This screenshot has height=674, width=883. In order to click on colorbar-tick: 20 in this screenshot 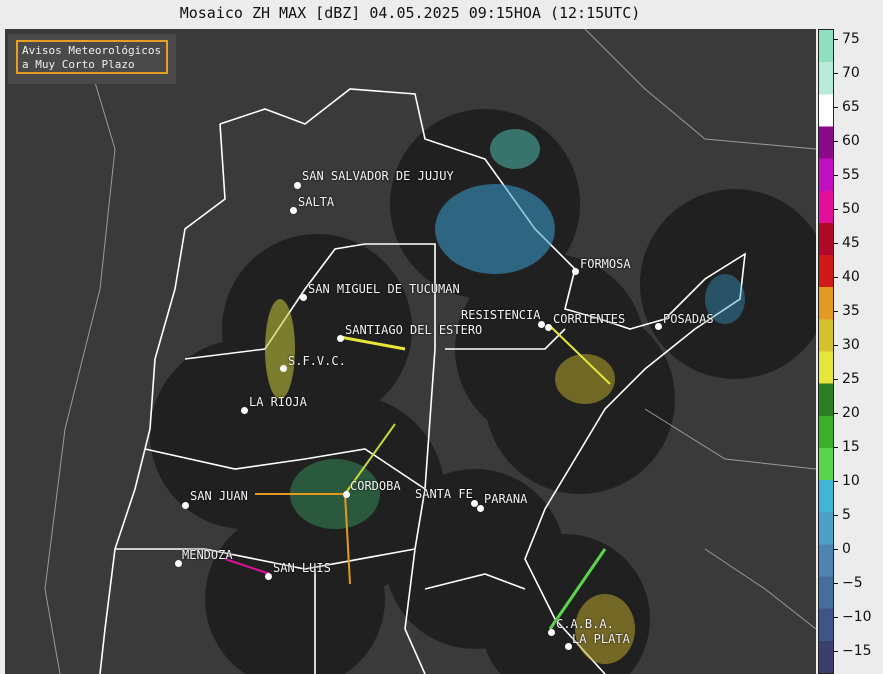, I will do `click(847, 413)`.